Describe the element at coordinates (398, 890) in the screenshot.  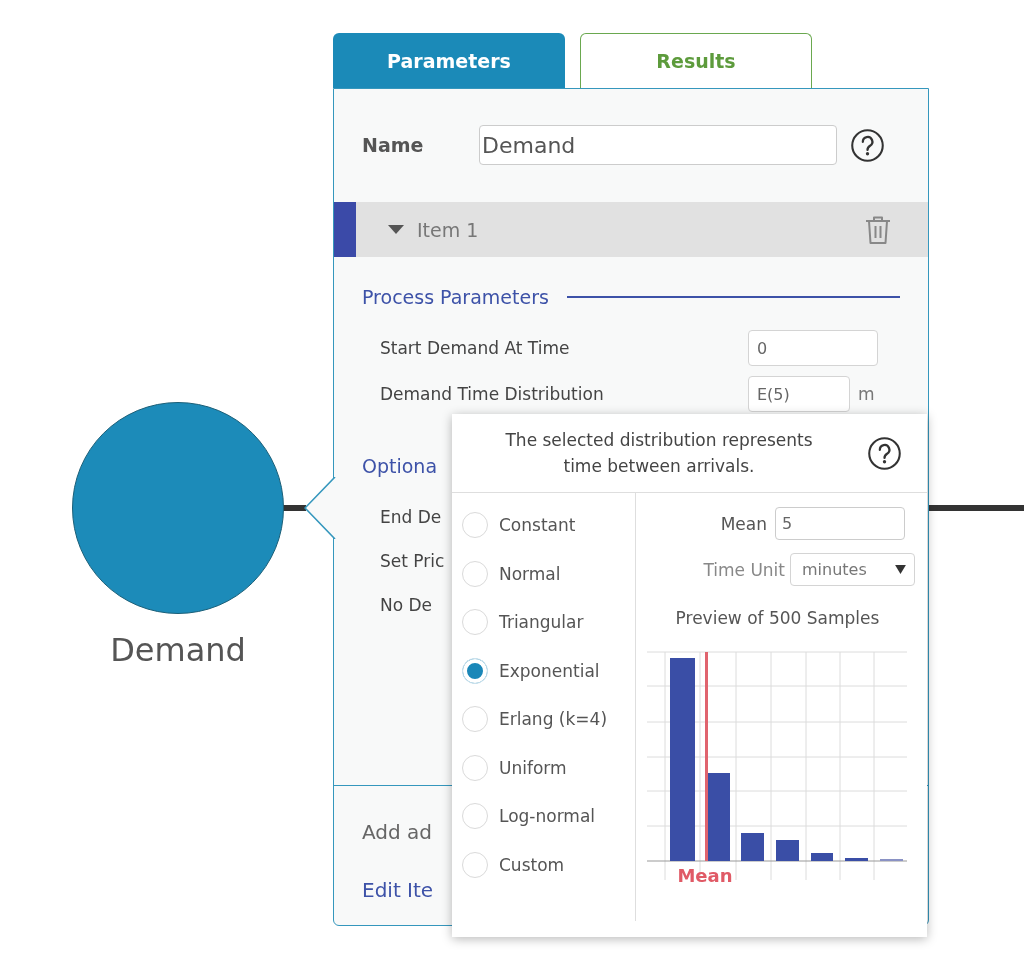
I see `edit-item-link: Edit Ite` at that location.